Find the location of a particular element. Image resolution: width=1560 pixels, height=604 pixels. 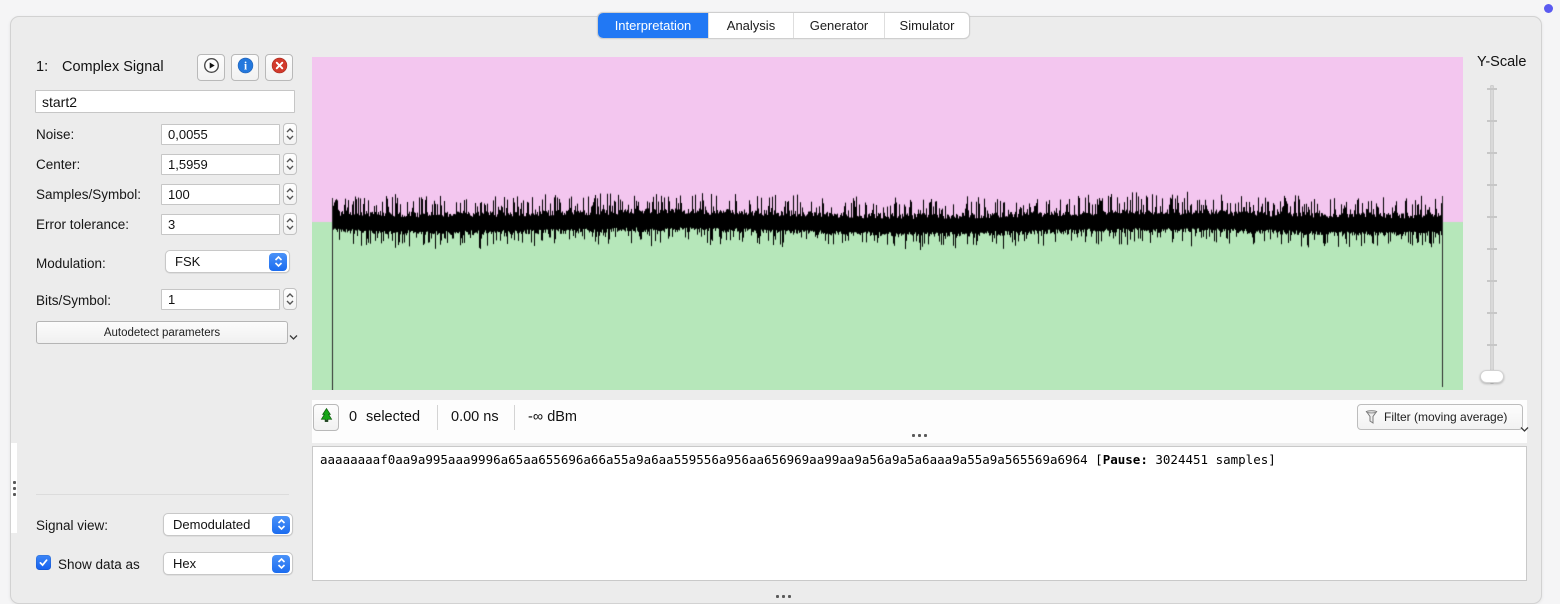

noise-label: Noise: is located at coordinates (55, 134).